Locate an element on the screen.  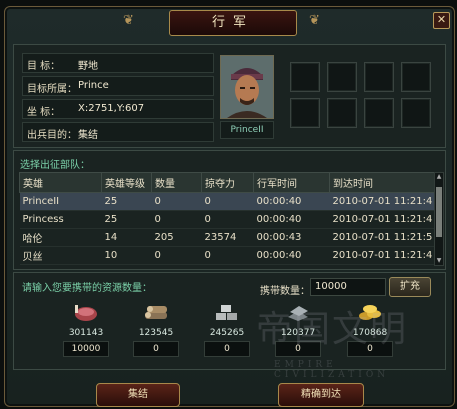
stone-icon is located at coordinates (226, 312).